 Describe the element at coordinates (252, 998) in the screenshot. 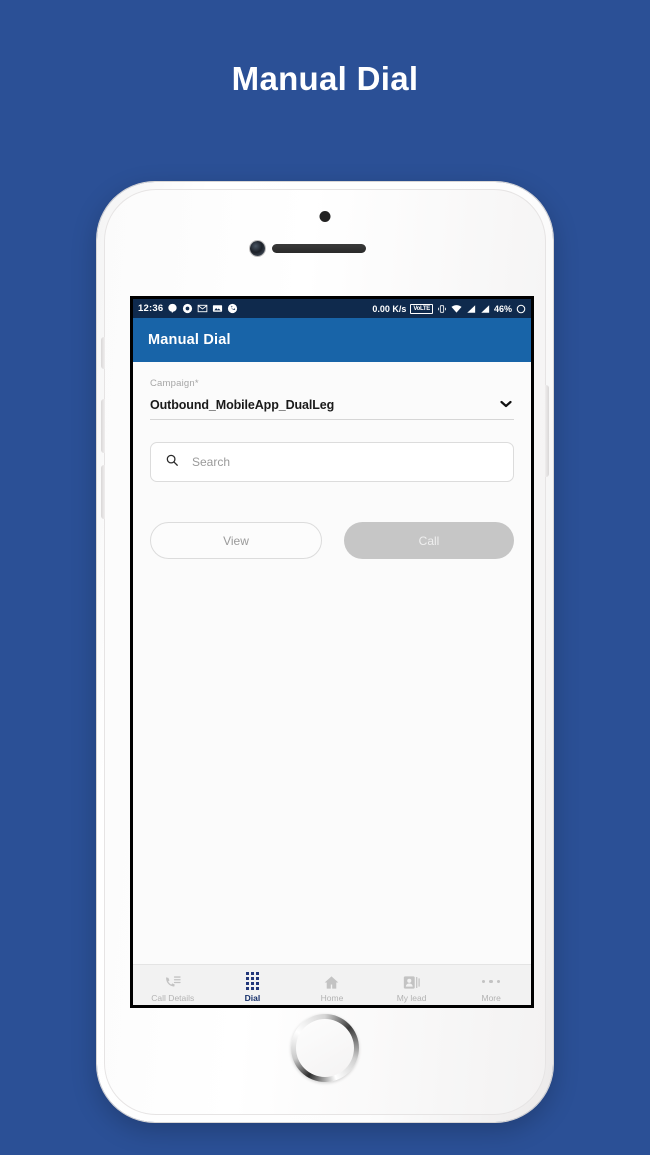

I see `tab-label-dial: Dial` at that location.